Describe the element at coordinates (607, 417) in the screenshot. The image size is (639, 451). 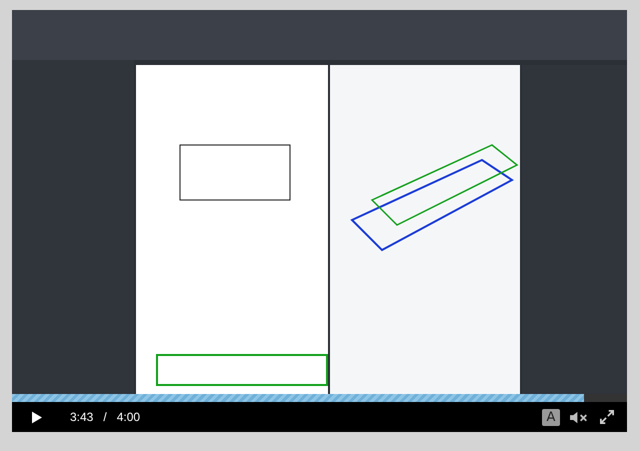
I see `fullscreen-icon` at that location.